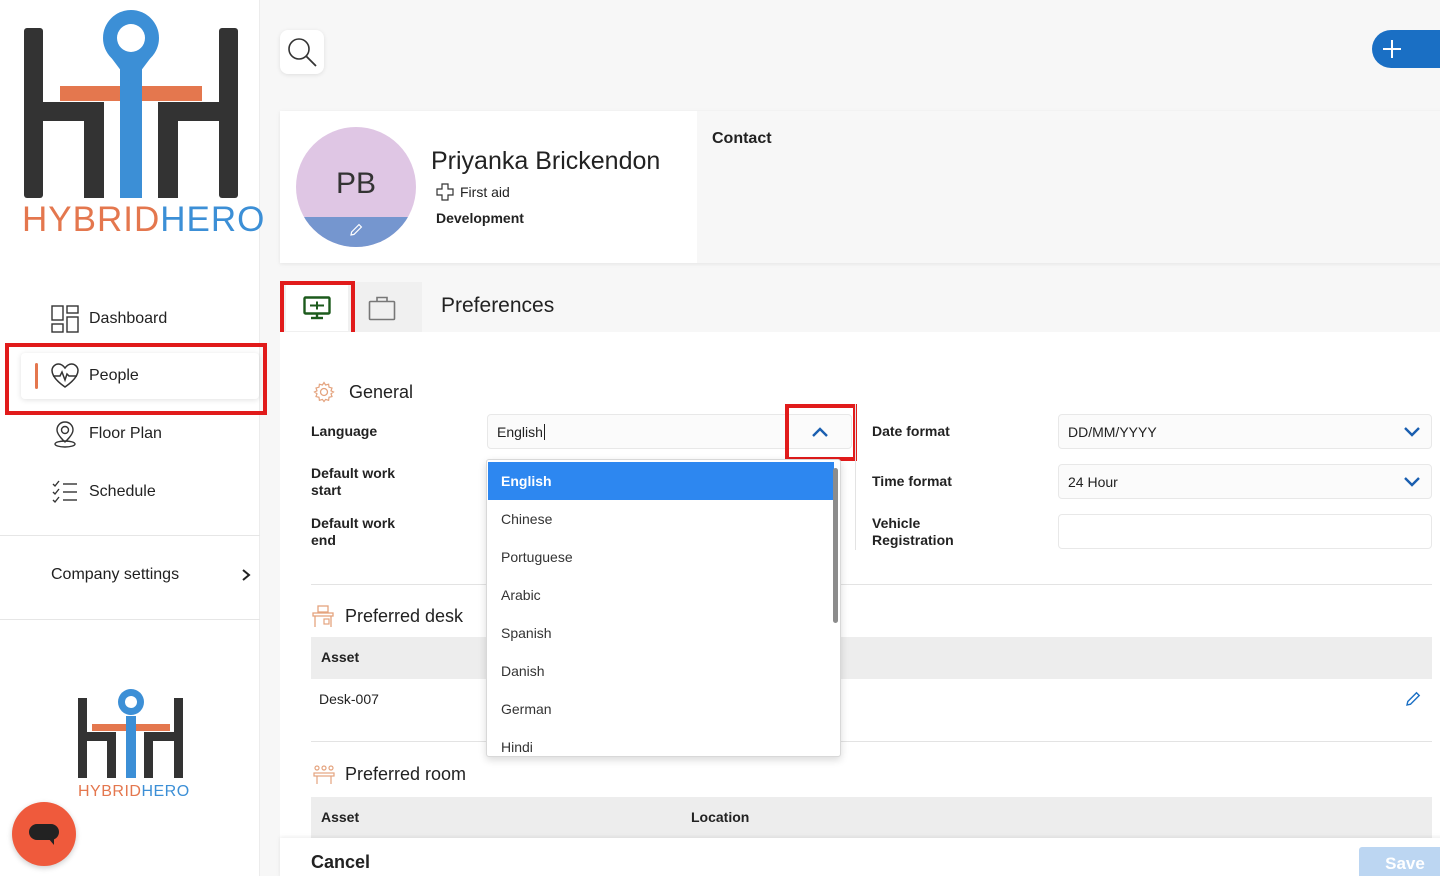  What do you see at coordinates (317, 310) in the screenshot?
I see `highlight-box-tab` at bounding box center [317, 310].